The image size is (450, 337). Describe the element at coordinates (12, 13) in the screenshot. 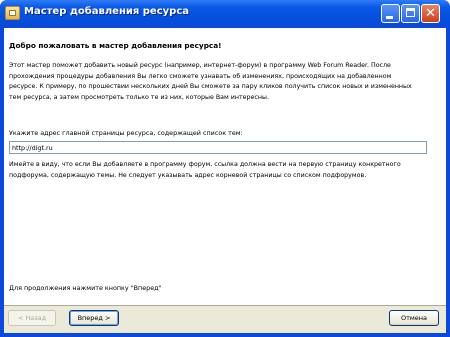

I see `app-icon` at that location.